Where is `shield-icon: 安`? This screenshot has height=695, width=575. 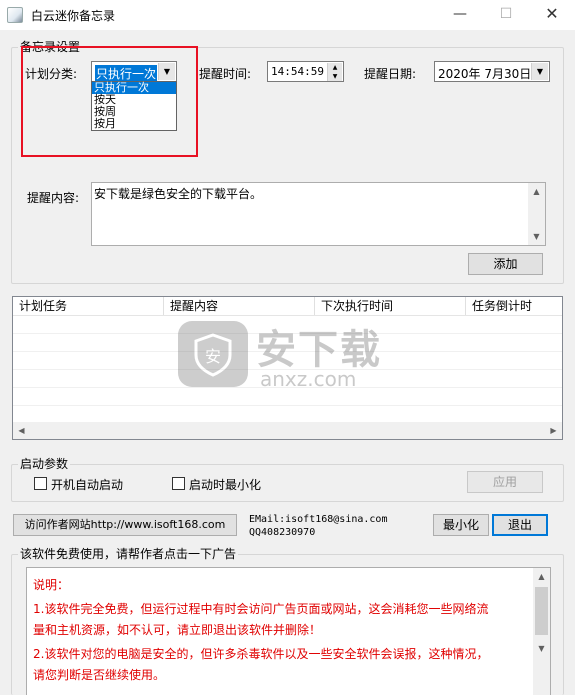 shield-icon: 安 is located at coordinates (213, 354).